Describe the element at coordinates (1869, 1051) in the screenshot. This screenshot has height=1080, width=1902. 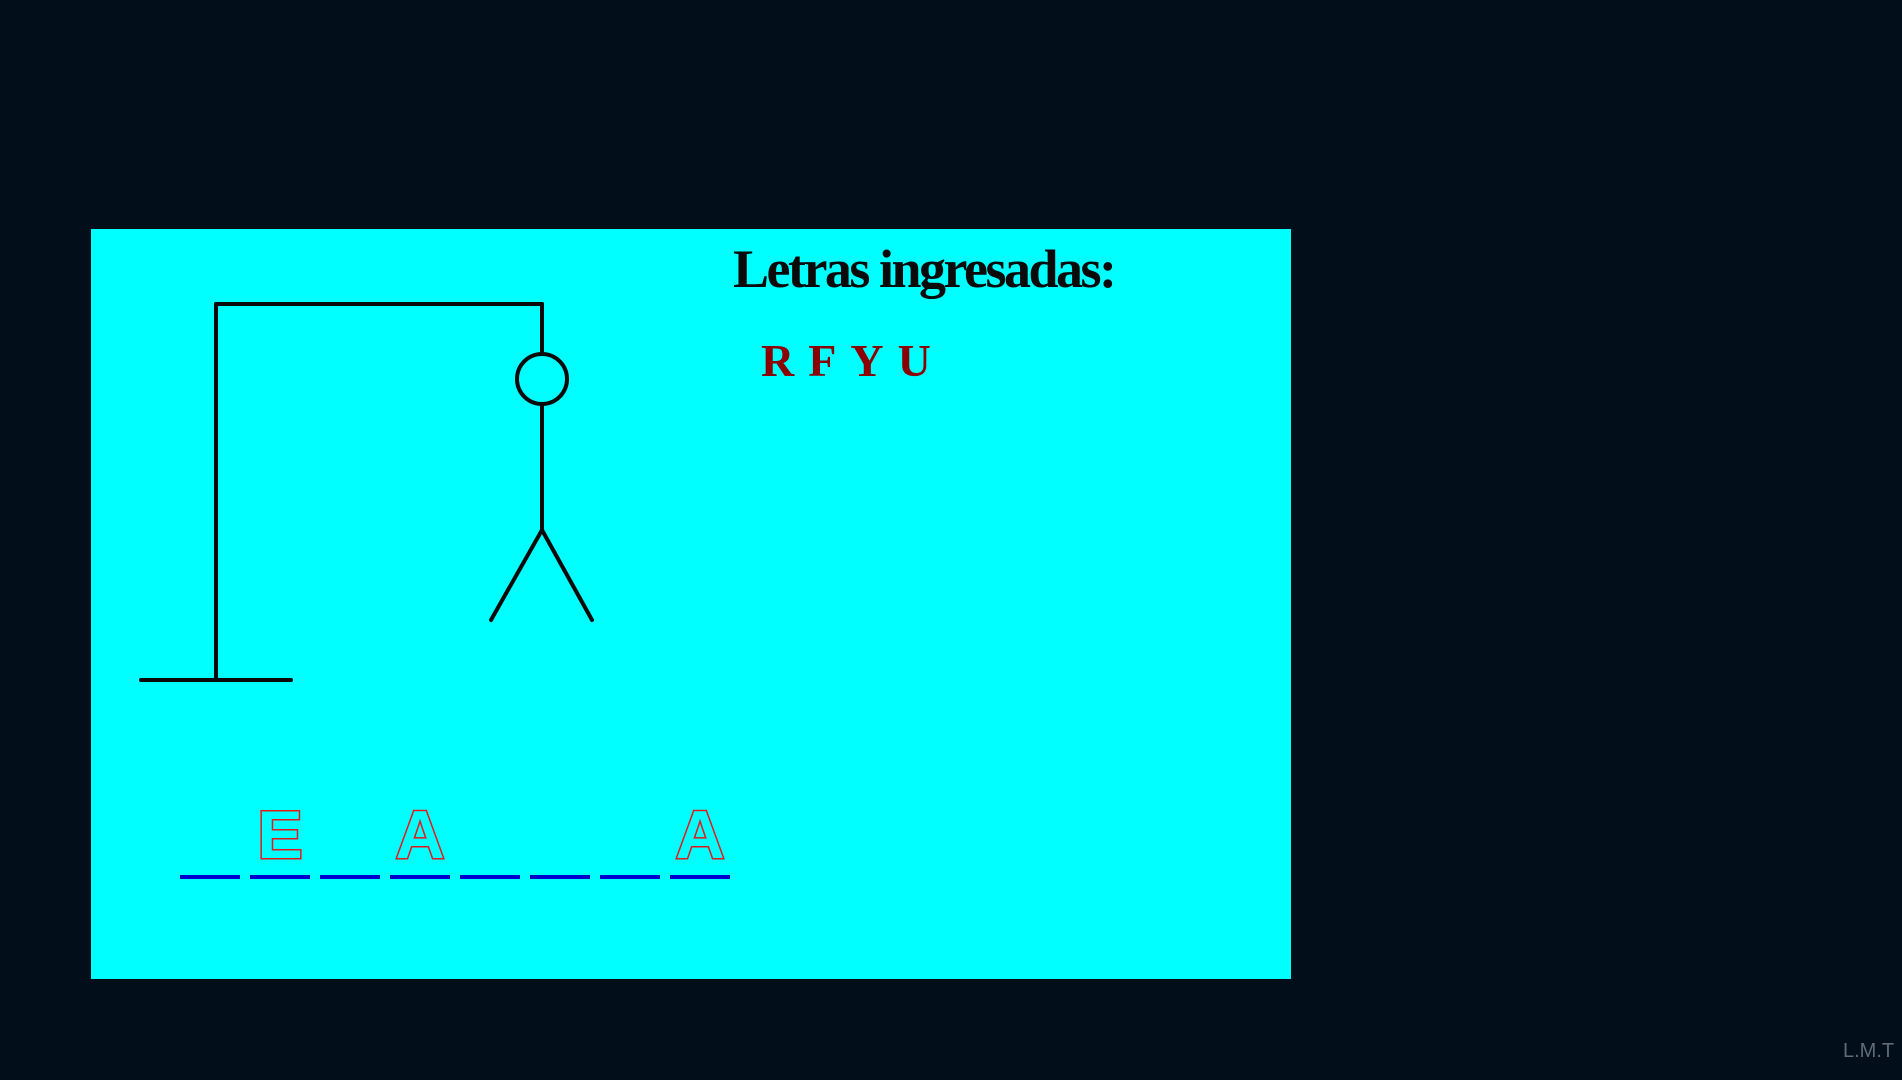
I see `signature: L.M.T` at that location.